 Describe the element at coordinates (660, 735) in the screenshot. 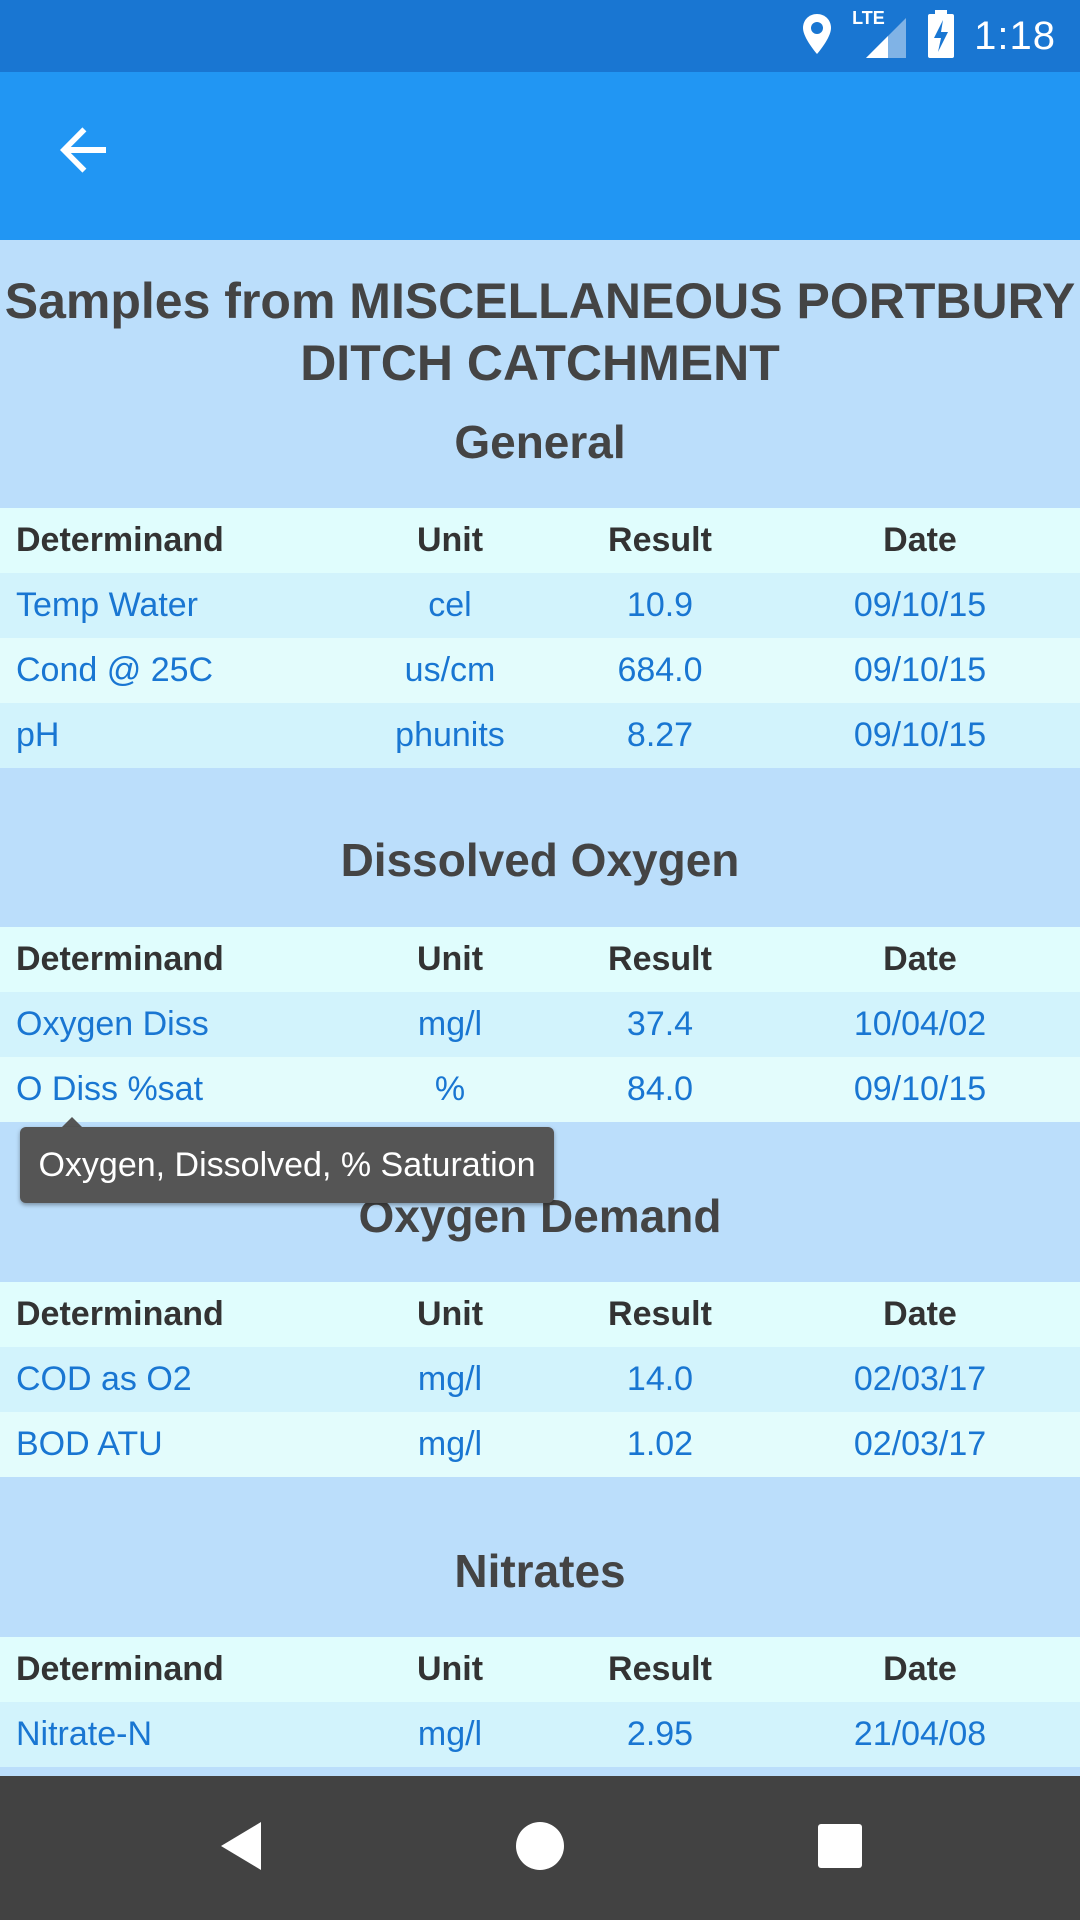

I see `result-cell: 8.27` at that location.